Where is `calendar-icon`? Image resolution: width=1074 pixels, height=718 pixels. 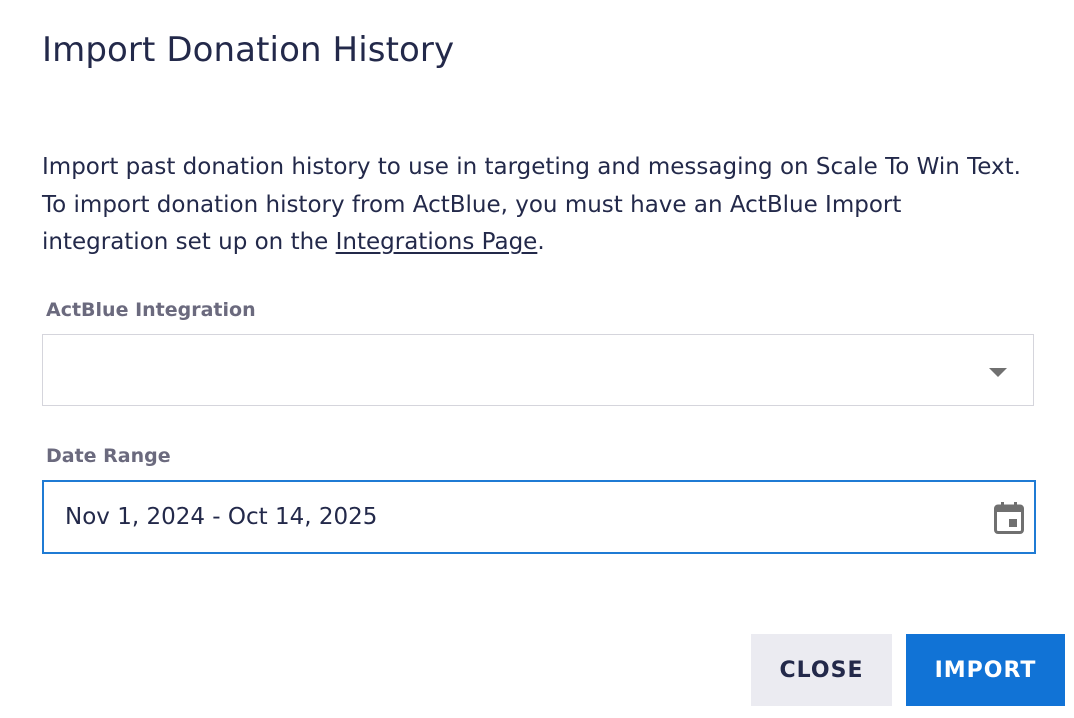 calendar-icon is located at coordinates (1009, 518).